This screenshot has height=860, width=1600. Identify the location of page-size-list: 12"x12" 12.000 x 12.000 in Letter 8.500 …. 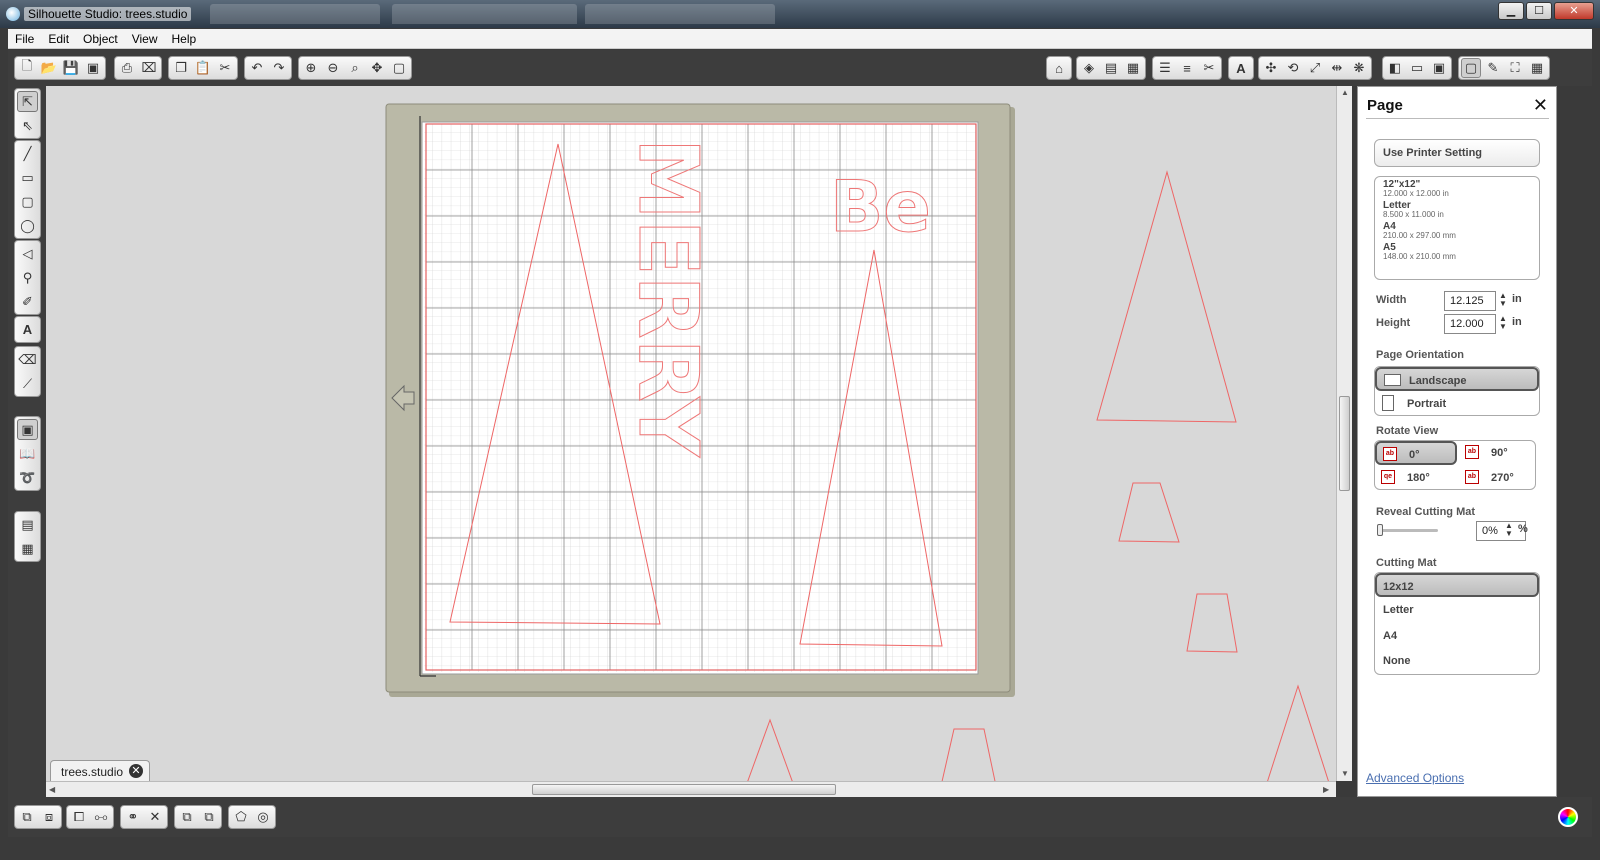
(1457, 228).